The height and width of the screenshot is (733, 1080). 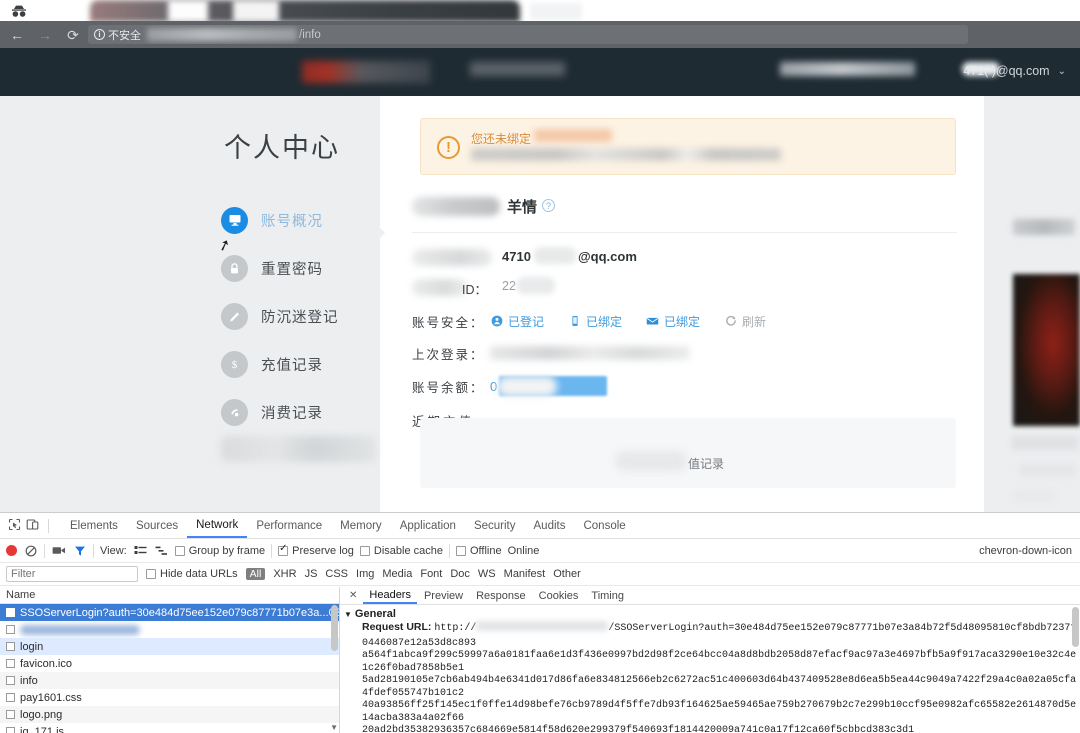 I want to click on detail-scrollbar, so click(x=1075, y=627).